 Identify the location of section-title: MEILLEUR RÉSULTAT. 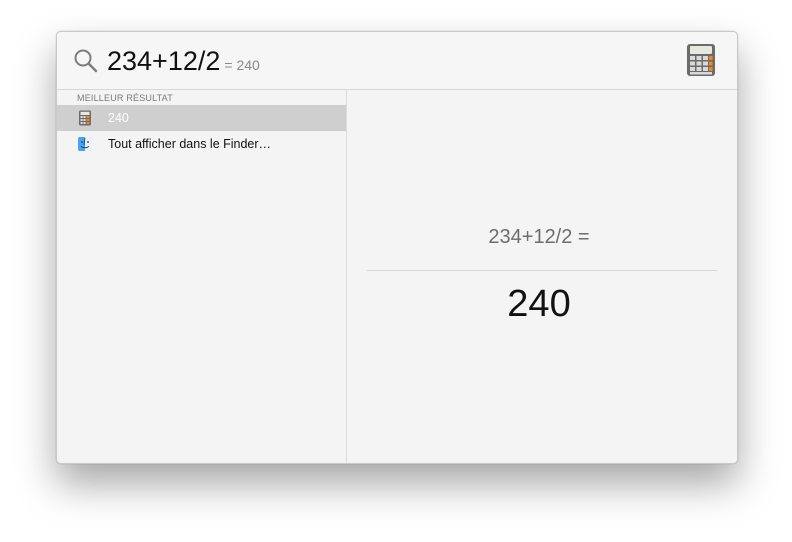
(125, 98).